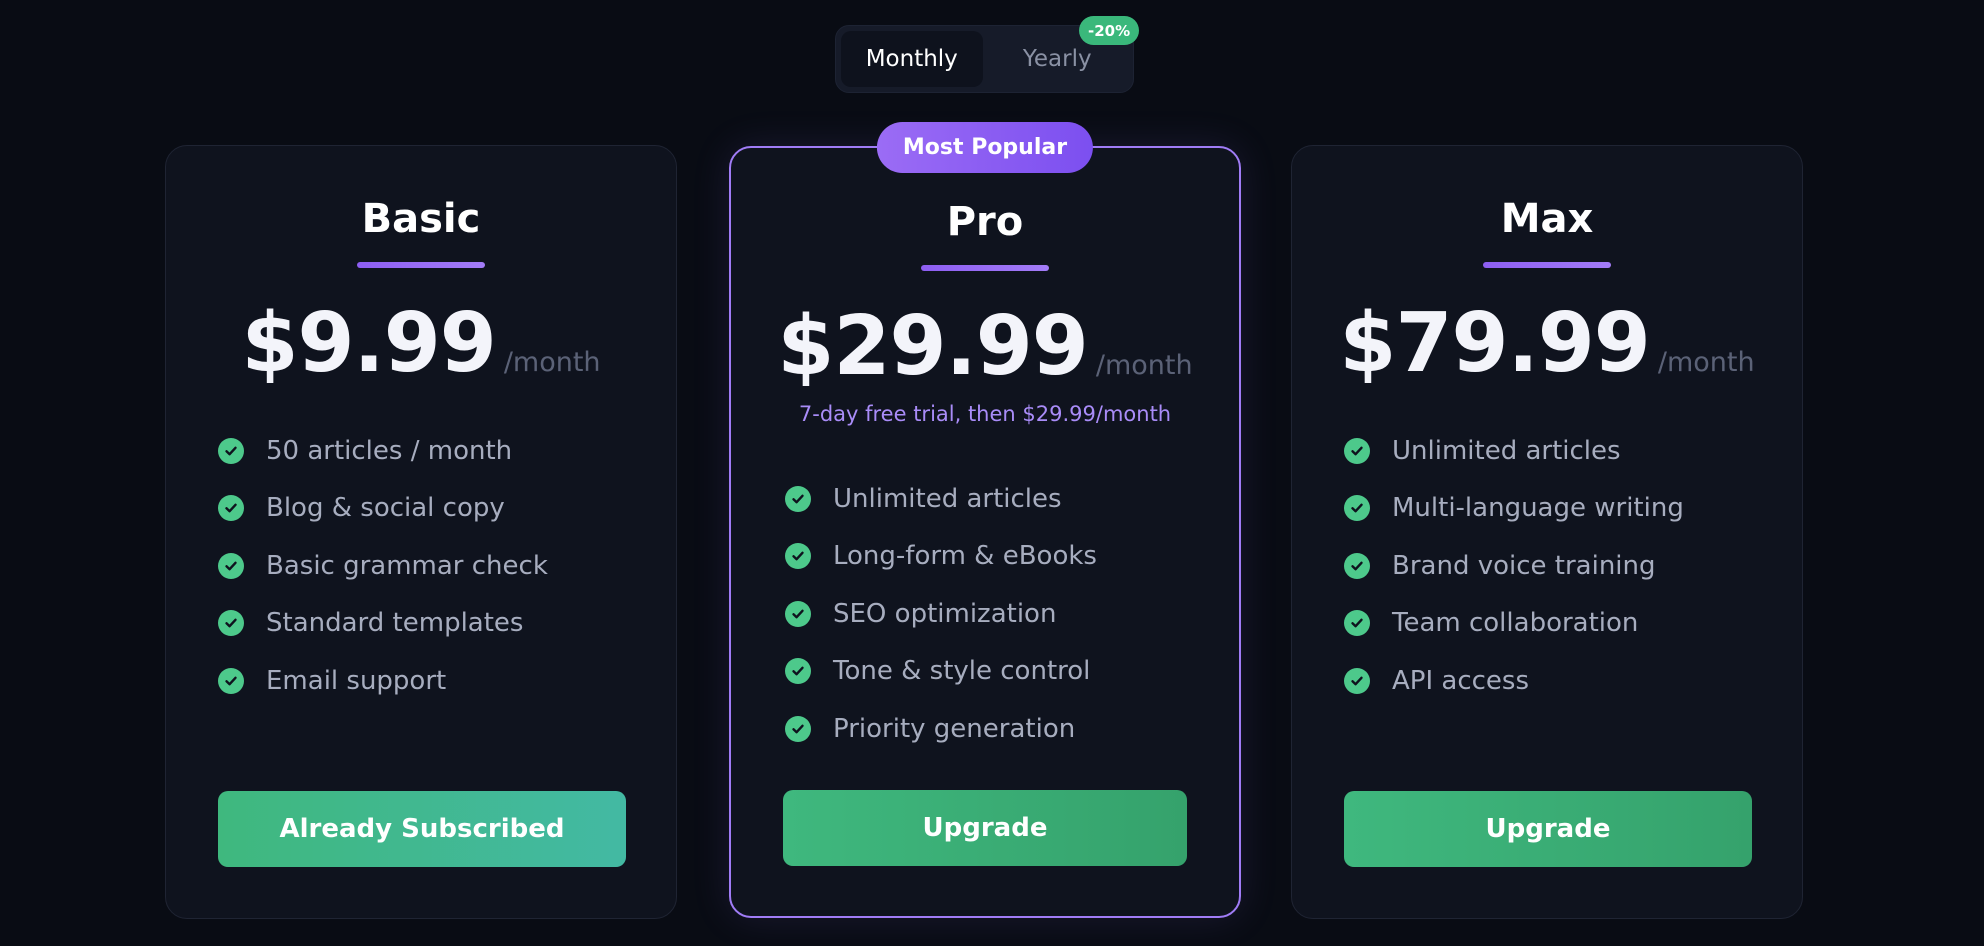  Describe the element at coordinates (954, 728) in the screenshot. I see `feature-label: Priority generation` at that location.